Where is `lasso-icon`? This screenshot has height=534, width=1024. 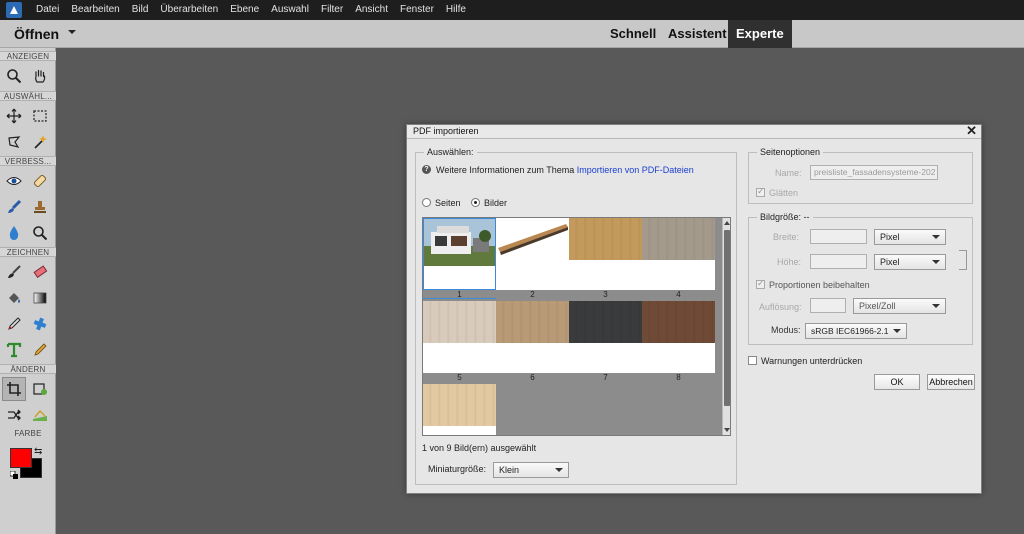
lasso-icon is located at coordinates (14, 142).